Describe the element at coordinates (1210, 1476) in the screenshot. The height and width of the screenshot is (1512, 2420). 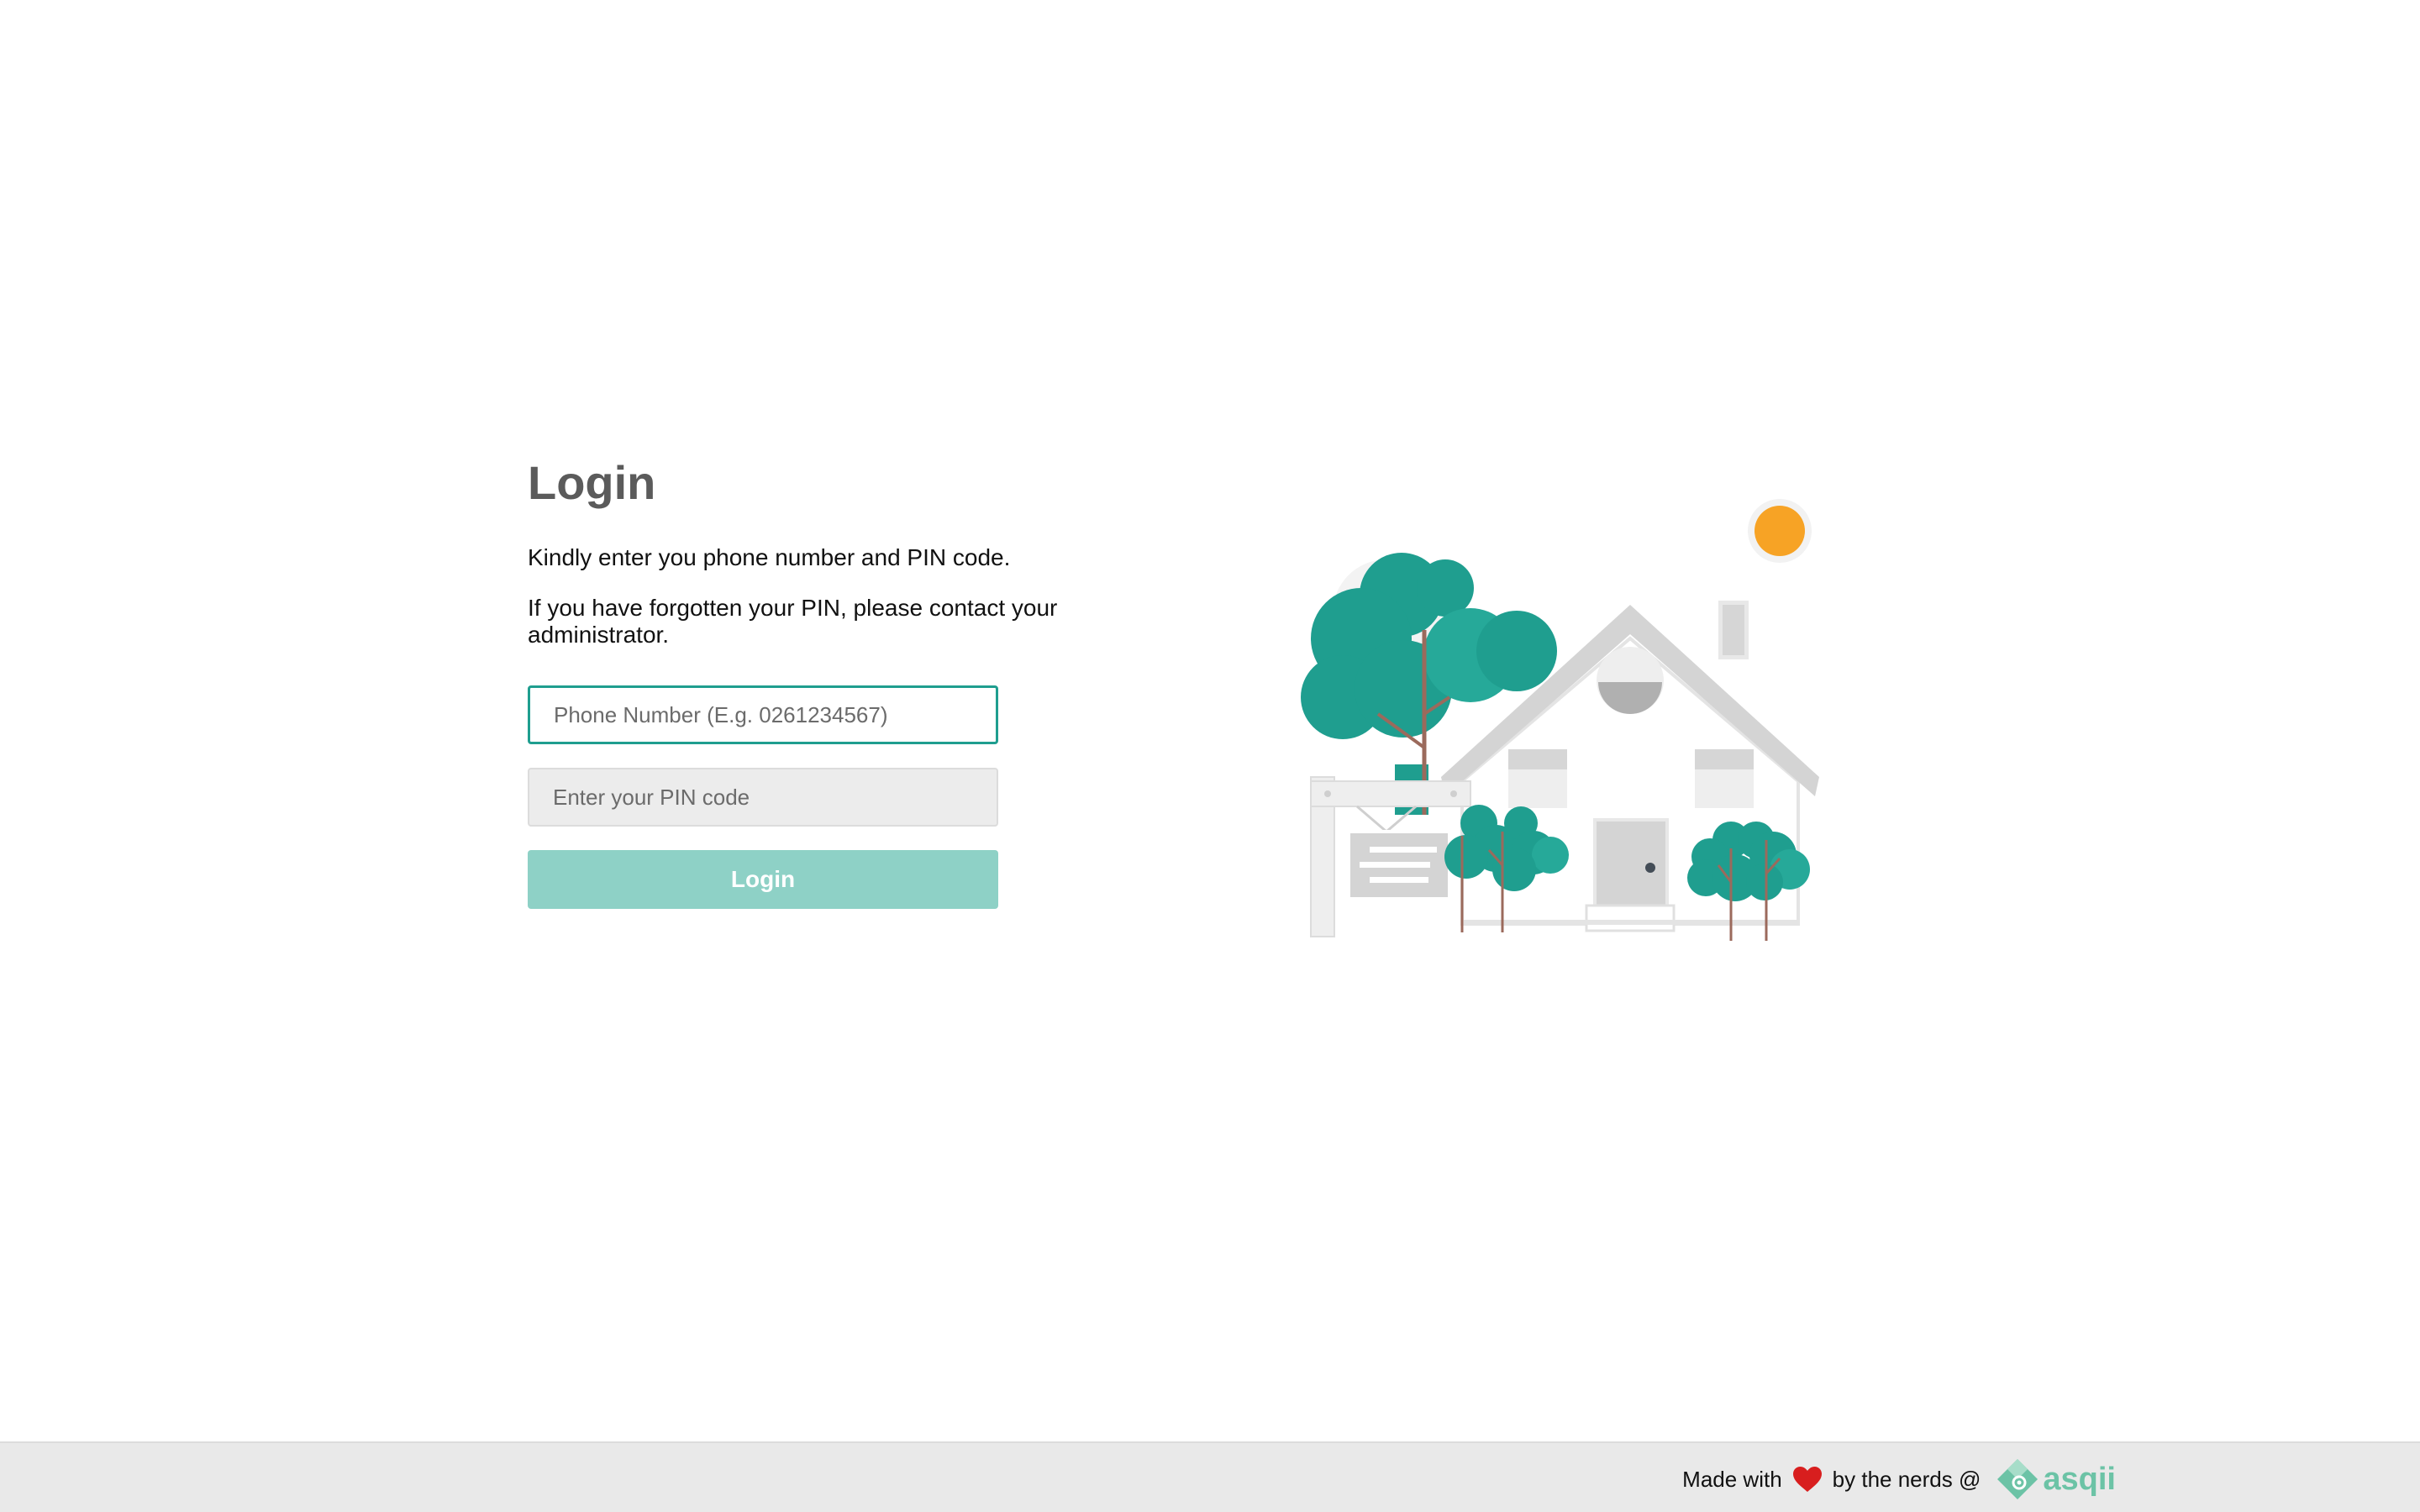
I see `footer: Made with by the nerds @ asqii` at that location.